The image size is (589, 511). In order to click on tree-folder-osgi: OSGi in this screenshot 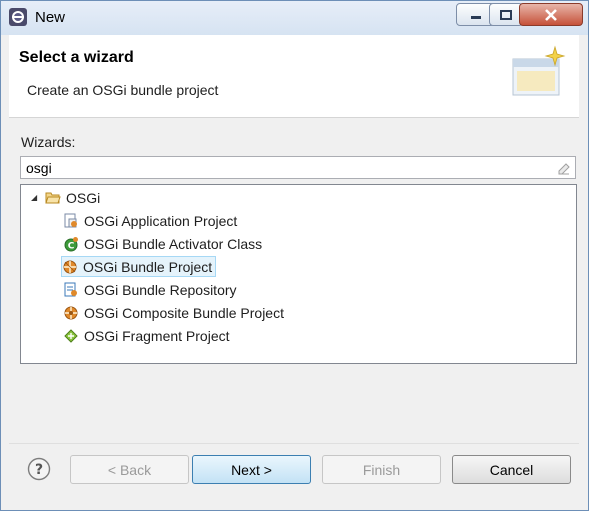, I will do `click(72, 197)`.